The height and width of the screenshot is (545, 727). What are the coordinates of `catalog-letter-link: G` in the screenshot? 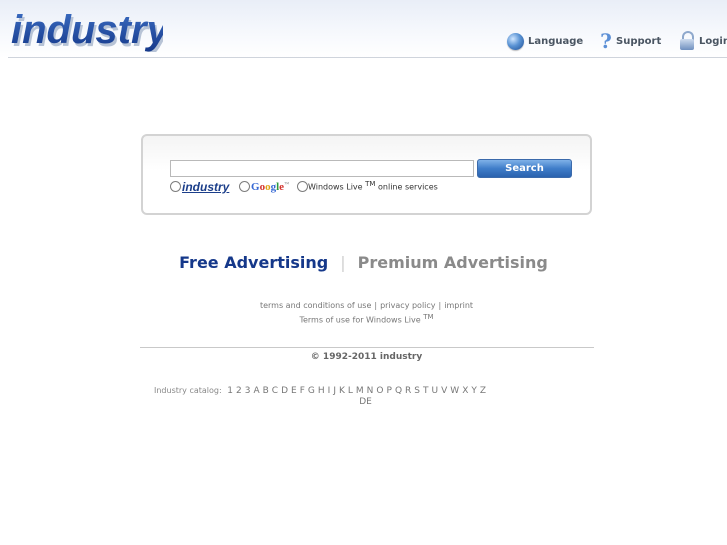 It's located at (311, 391).